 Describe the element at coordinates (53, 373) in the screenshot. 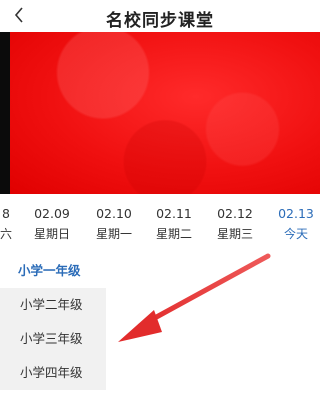

I see `grade-option: 小学四年级` at that location.